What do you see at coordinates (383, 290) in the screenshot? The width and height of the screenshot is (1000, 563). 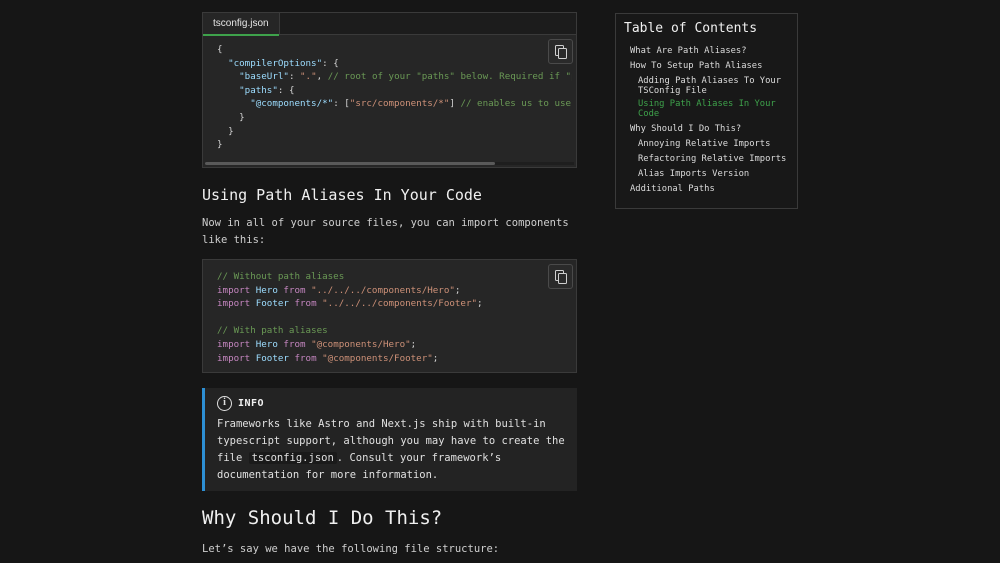 I see `code-token: "../../../components/Hero"` at bounding box center [383, 290].